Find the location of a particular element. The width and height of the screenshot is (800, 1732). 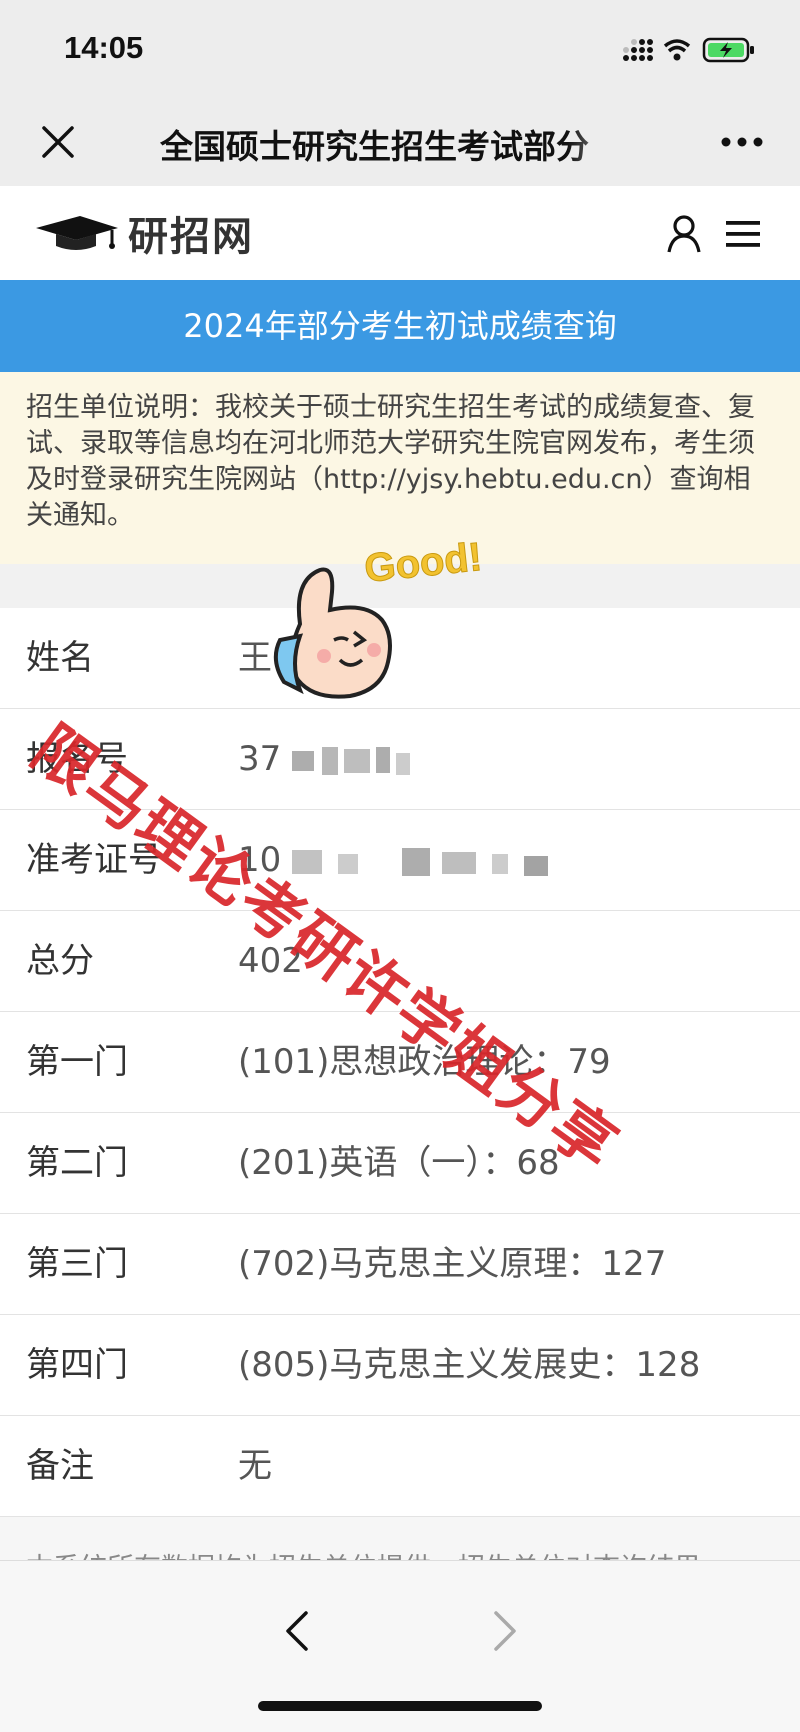

row-label: 报名号 is located at coordinates (77, 759).